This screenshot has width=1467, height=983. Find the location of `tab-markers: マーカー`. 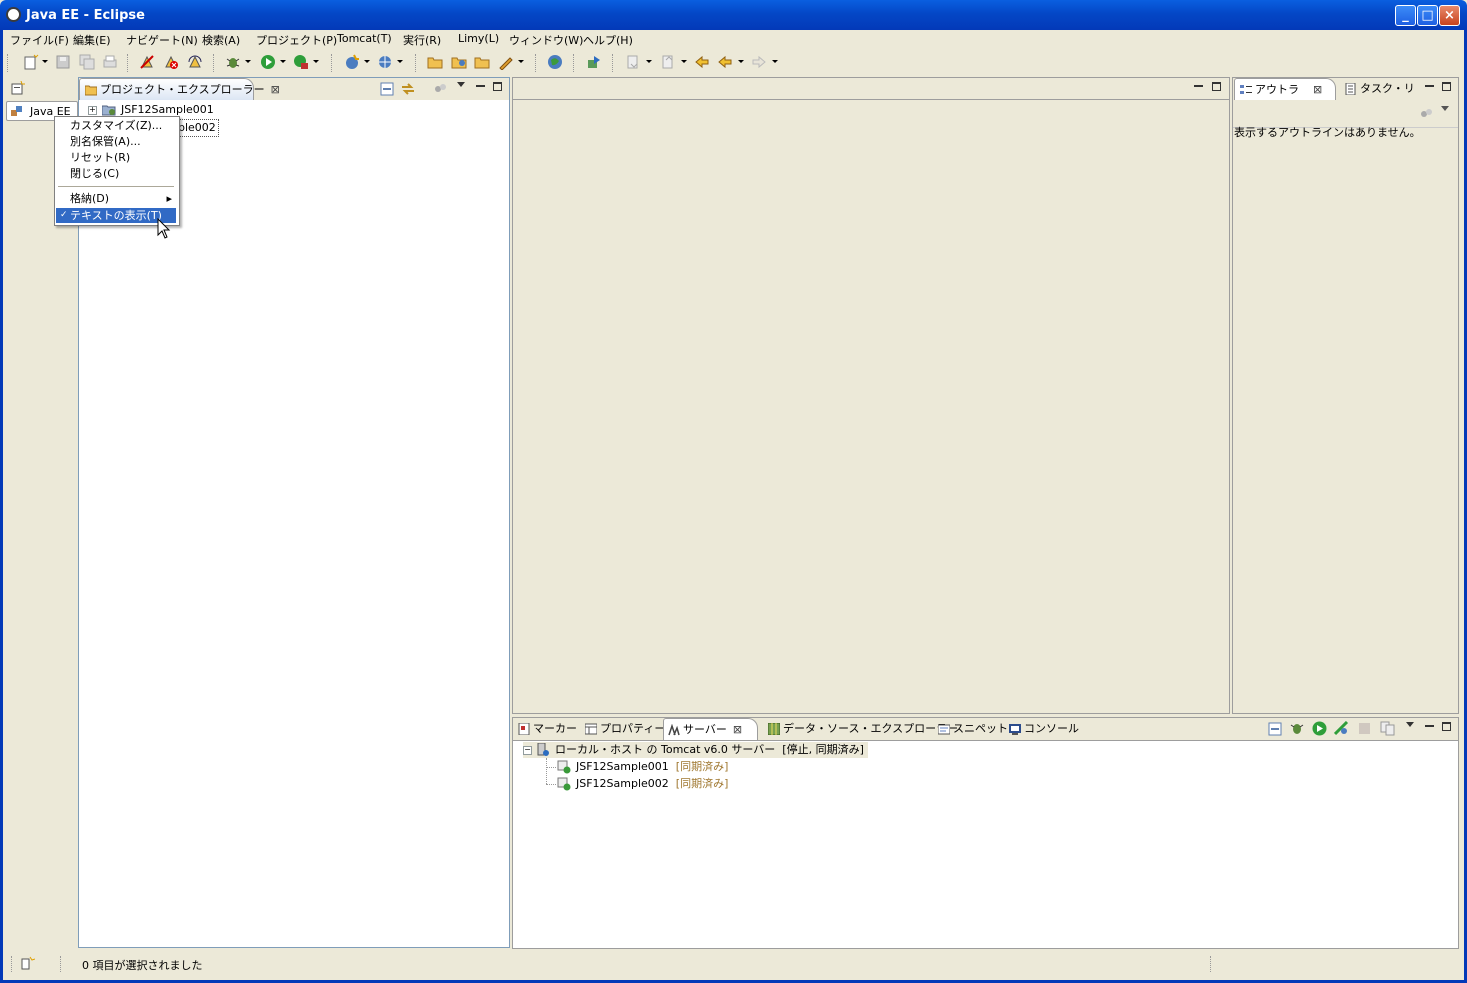

tab-markers: マーカー is located at coordinates (548, 729).